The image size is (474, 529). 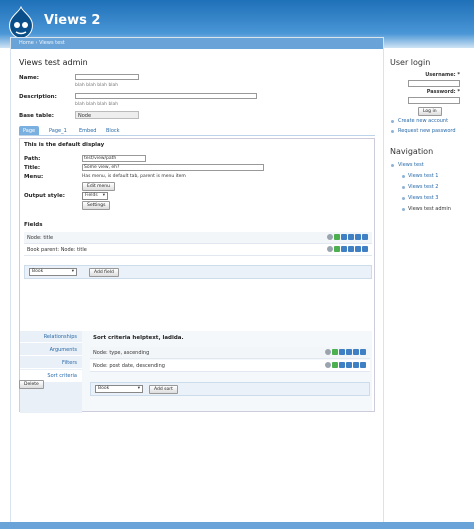 I want to click on field-row-label: Book parent: Node: title, so click(x=57, y=250).